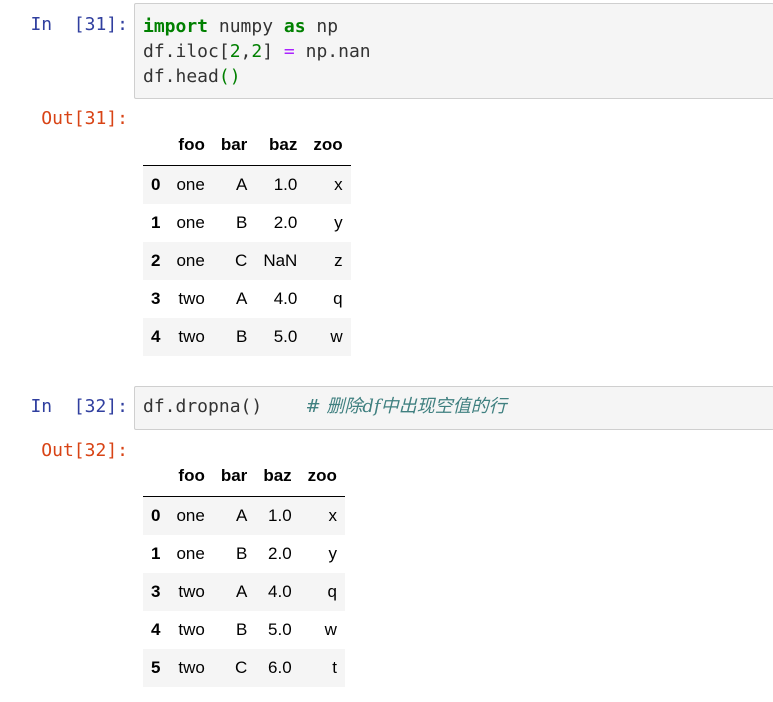 Image resolution: width=773 pixels, height=702 pixels. What do you see at coordinates (156, 260) in the screenshot?
I see `row-index: 2` at bounding box center [156, 260].